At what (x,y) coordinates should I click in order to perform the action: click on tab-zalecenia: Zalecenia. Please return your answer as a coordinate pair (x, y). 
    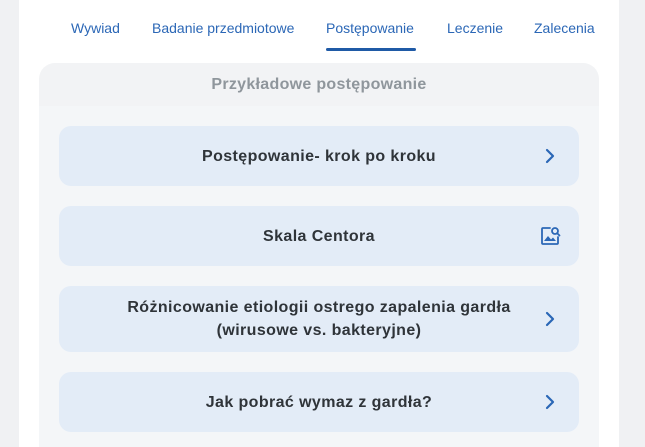
    Looking at the image, I should click on (564, 28).